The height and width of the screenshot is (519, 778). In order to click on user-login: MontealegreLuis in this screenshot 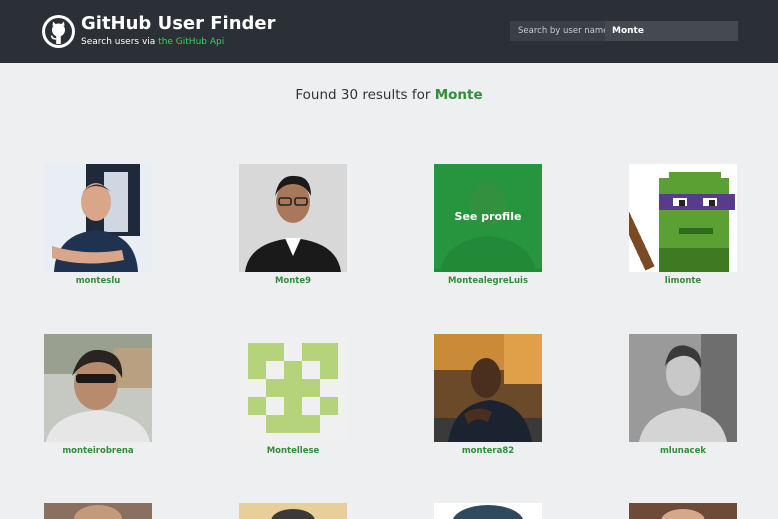, I will do `click(488, 281)`.